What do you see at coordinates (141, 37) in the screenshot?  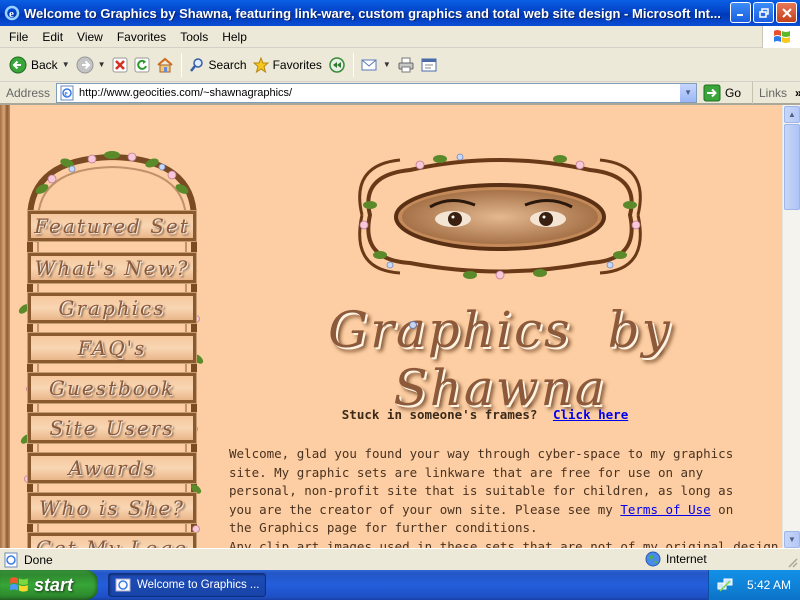 I see `menu-favorites: Favorites` at bounding box center [141, 37].